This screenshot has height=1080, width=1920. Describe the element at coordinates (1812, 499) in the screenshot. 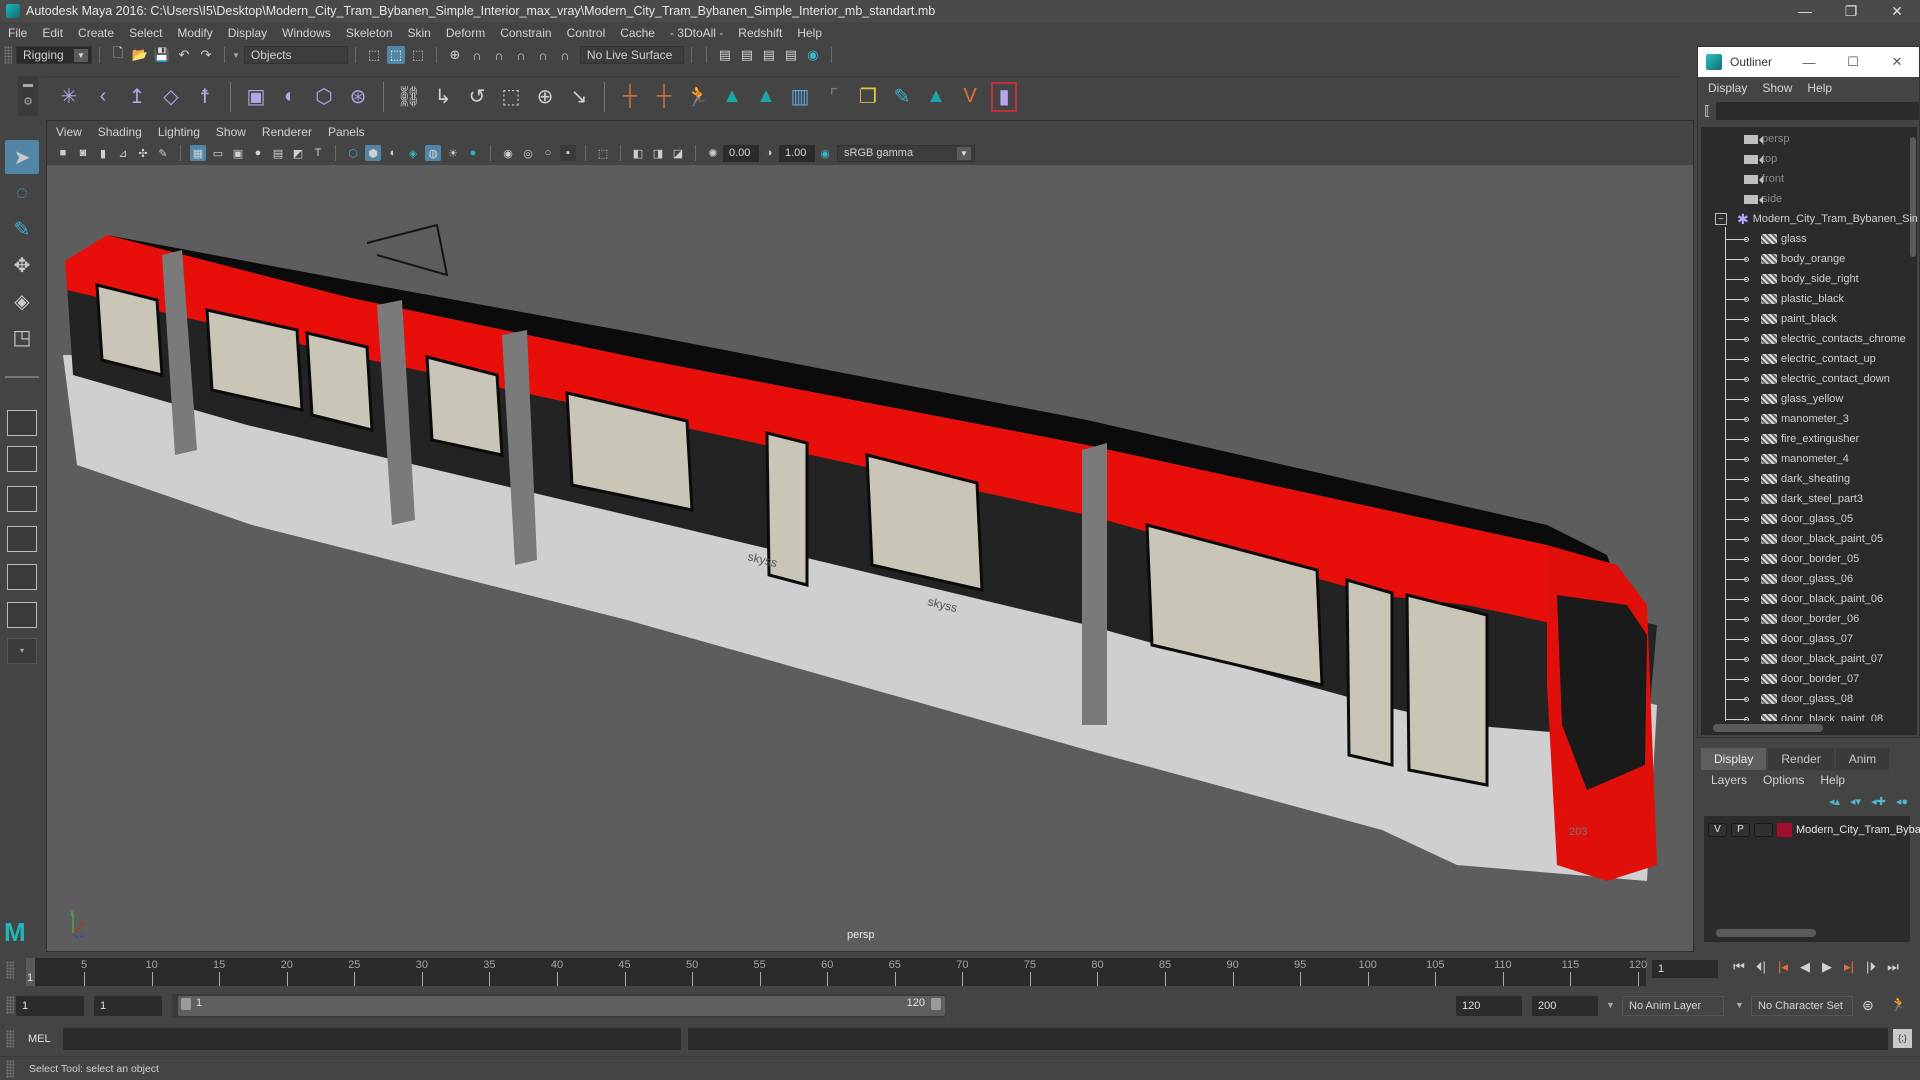

I see `outliner-mesh-item: dark_steel_part3` at that location.